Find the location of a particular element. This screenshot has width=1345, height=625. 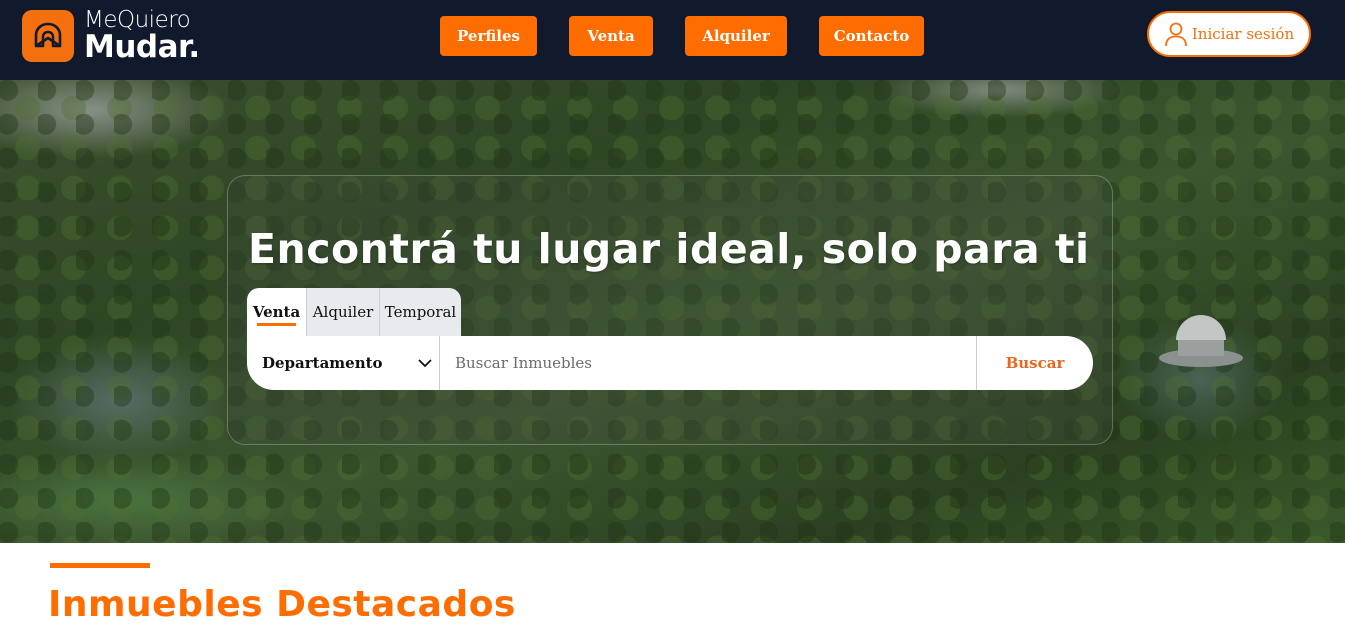

planetarium-image is located at coordinates (1201, 341).